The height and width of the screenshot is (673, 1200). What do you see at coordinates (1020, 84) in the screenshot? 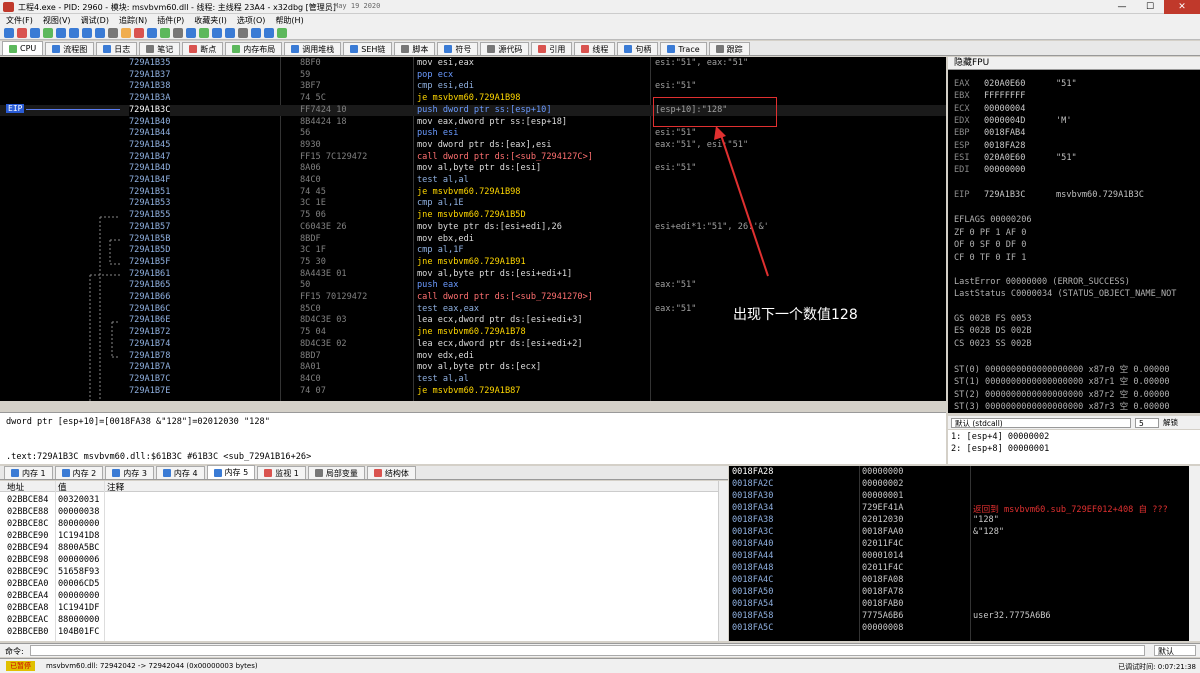
I see `register-value: 020A0E60` at bounding box center [1020, 84].